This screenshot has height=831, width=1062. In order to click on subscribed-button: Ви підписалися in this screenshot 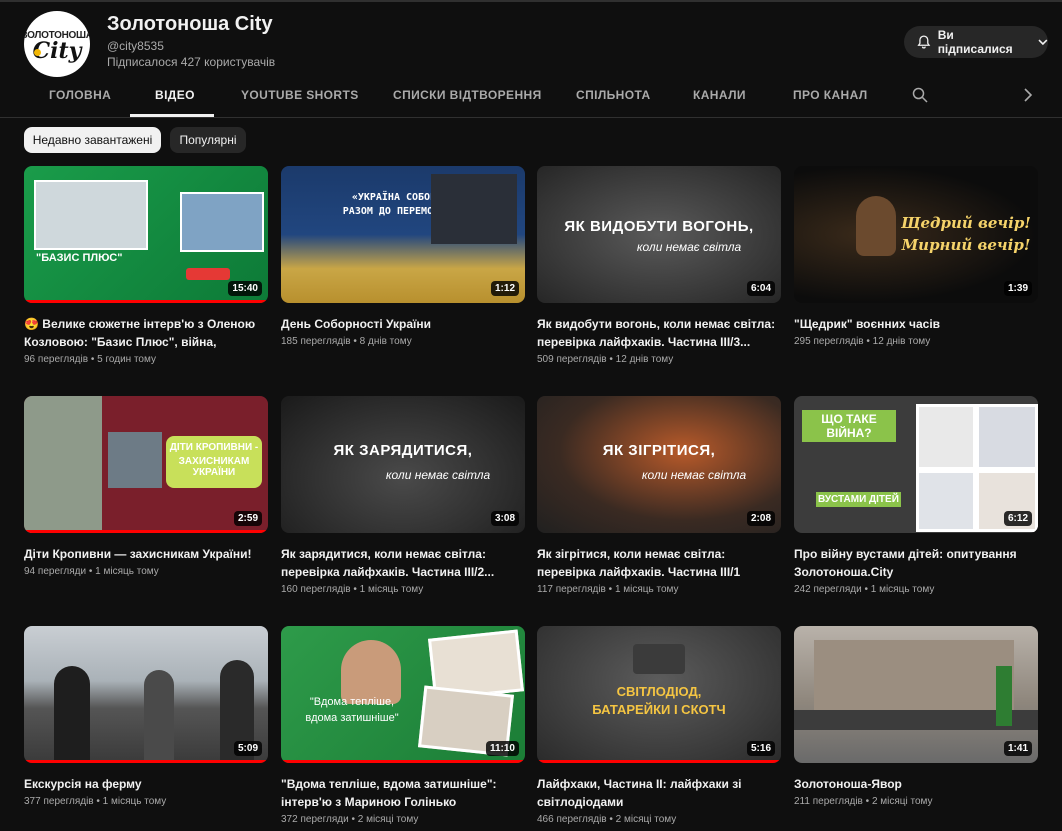, I will do `click(976, 42)`.